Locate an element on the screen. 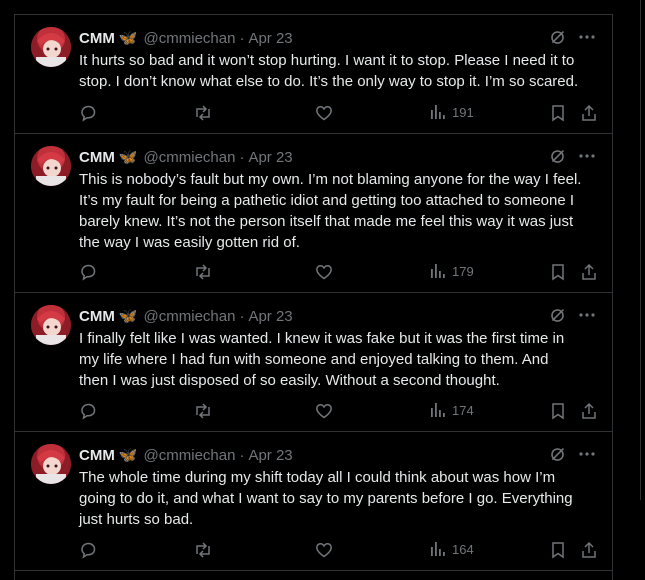 The image size is (645, 580). views-button: 174 is located at coordinates (452, 410).